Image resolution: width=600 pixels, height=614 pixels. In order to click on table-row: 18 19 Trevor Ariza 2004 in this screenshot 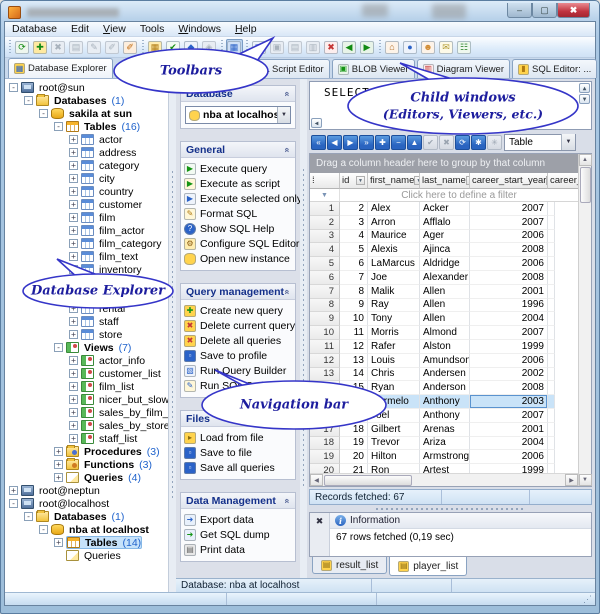, I will do `click(444, 443)`.